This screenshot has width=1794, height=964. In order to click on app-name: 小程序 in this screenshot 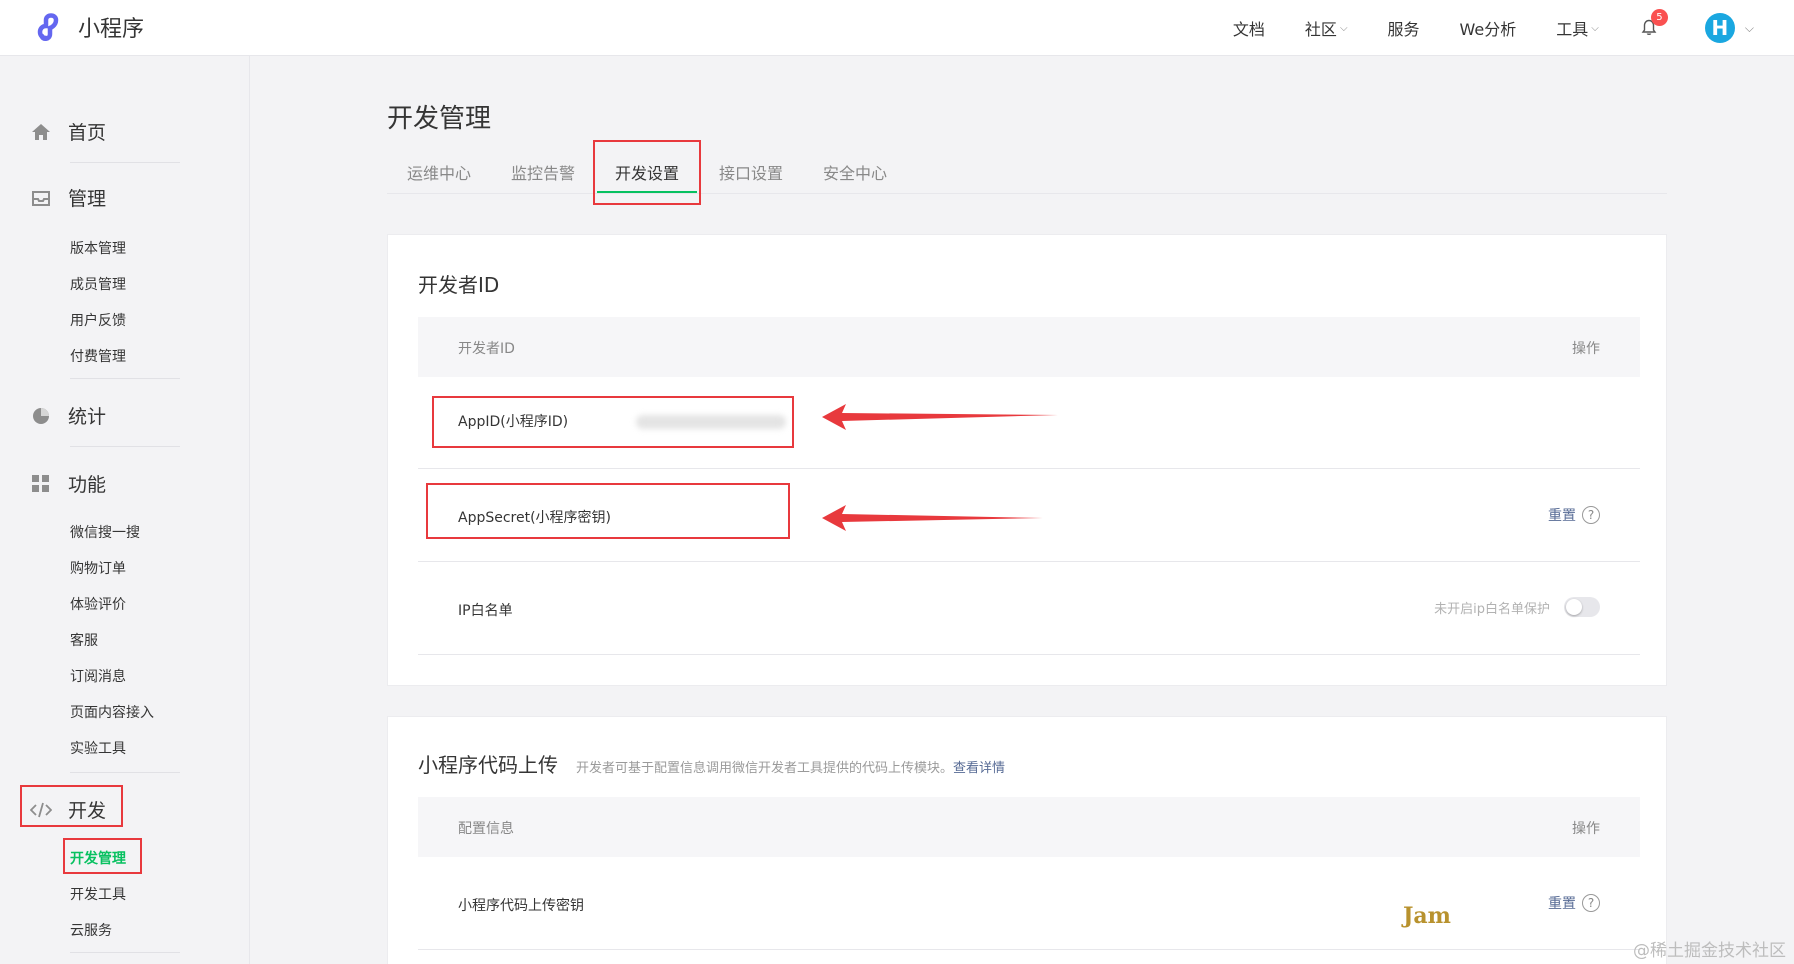, I will do `click(111, 29)`.